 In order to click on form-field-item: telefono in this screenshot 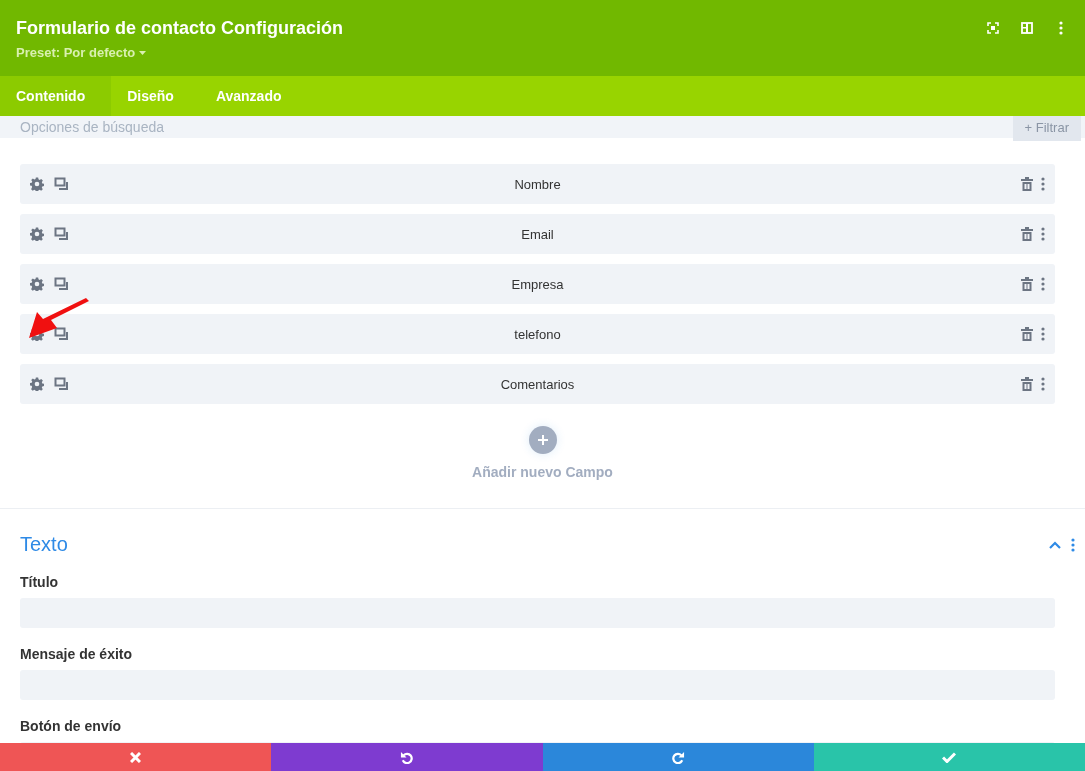, I will do `click(537, 334)`.